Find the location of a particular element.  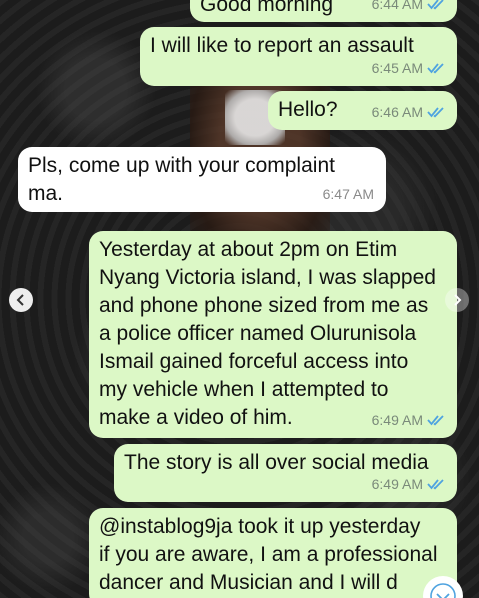

message-line: Pls, come up with your complaint is located at coordinates (181, 165).